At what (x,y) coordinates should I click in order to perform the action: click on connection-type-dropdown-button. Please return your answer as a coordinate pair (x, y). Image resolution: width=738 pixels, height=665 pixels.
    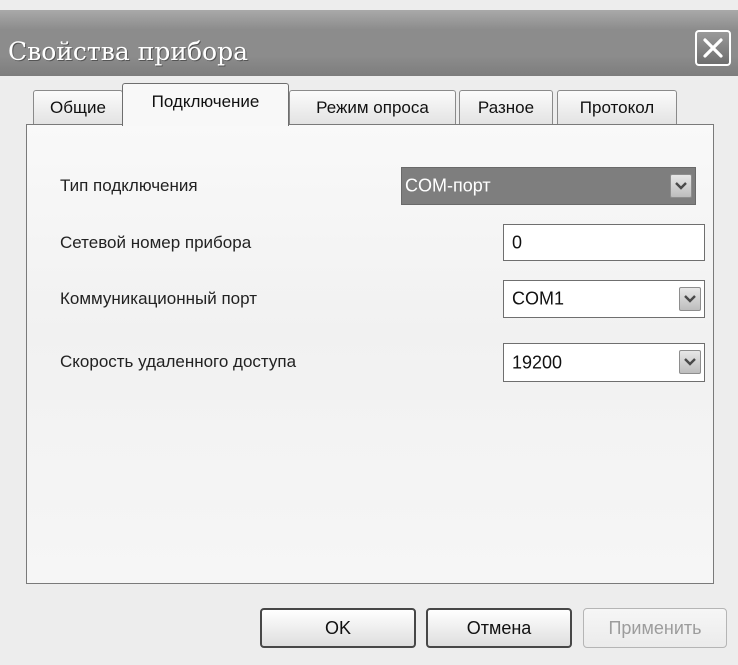
    Looking at the image, I should click on (681, 186).